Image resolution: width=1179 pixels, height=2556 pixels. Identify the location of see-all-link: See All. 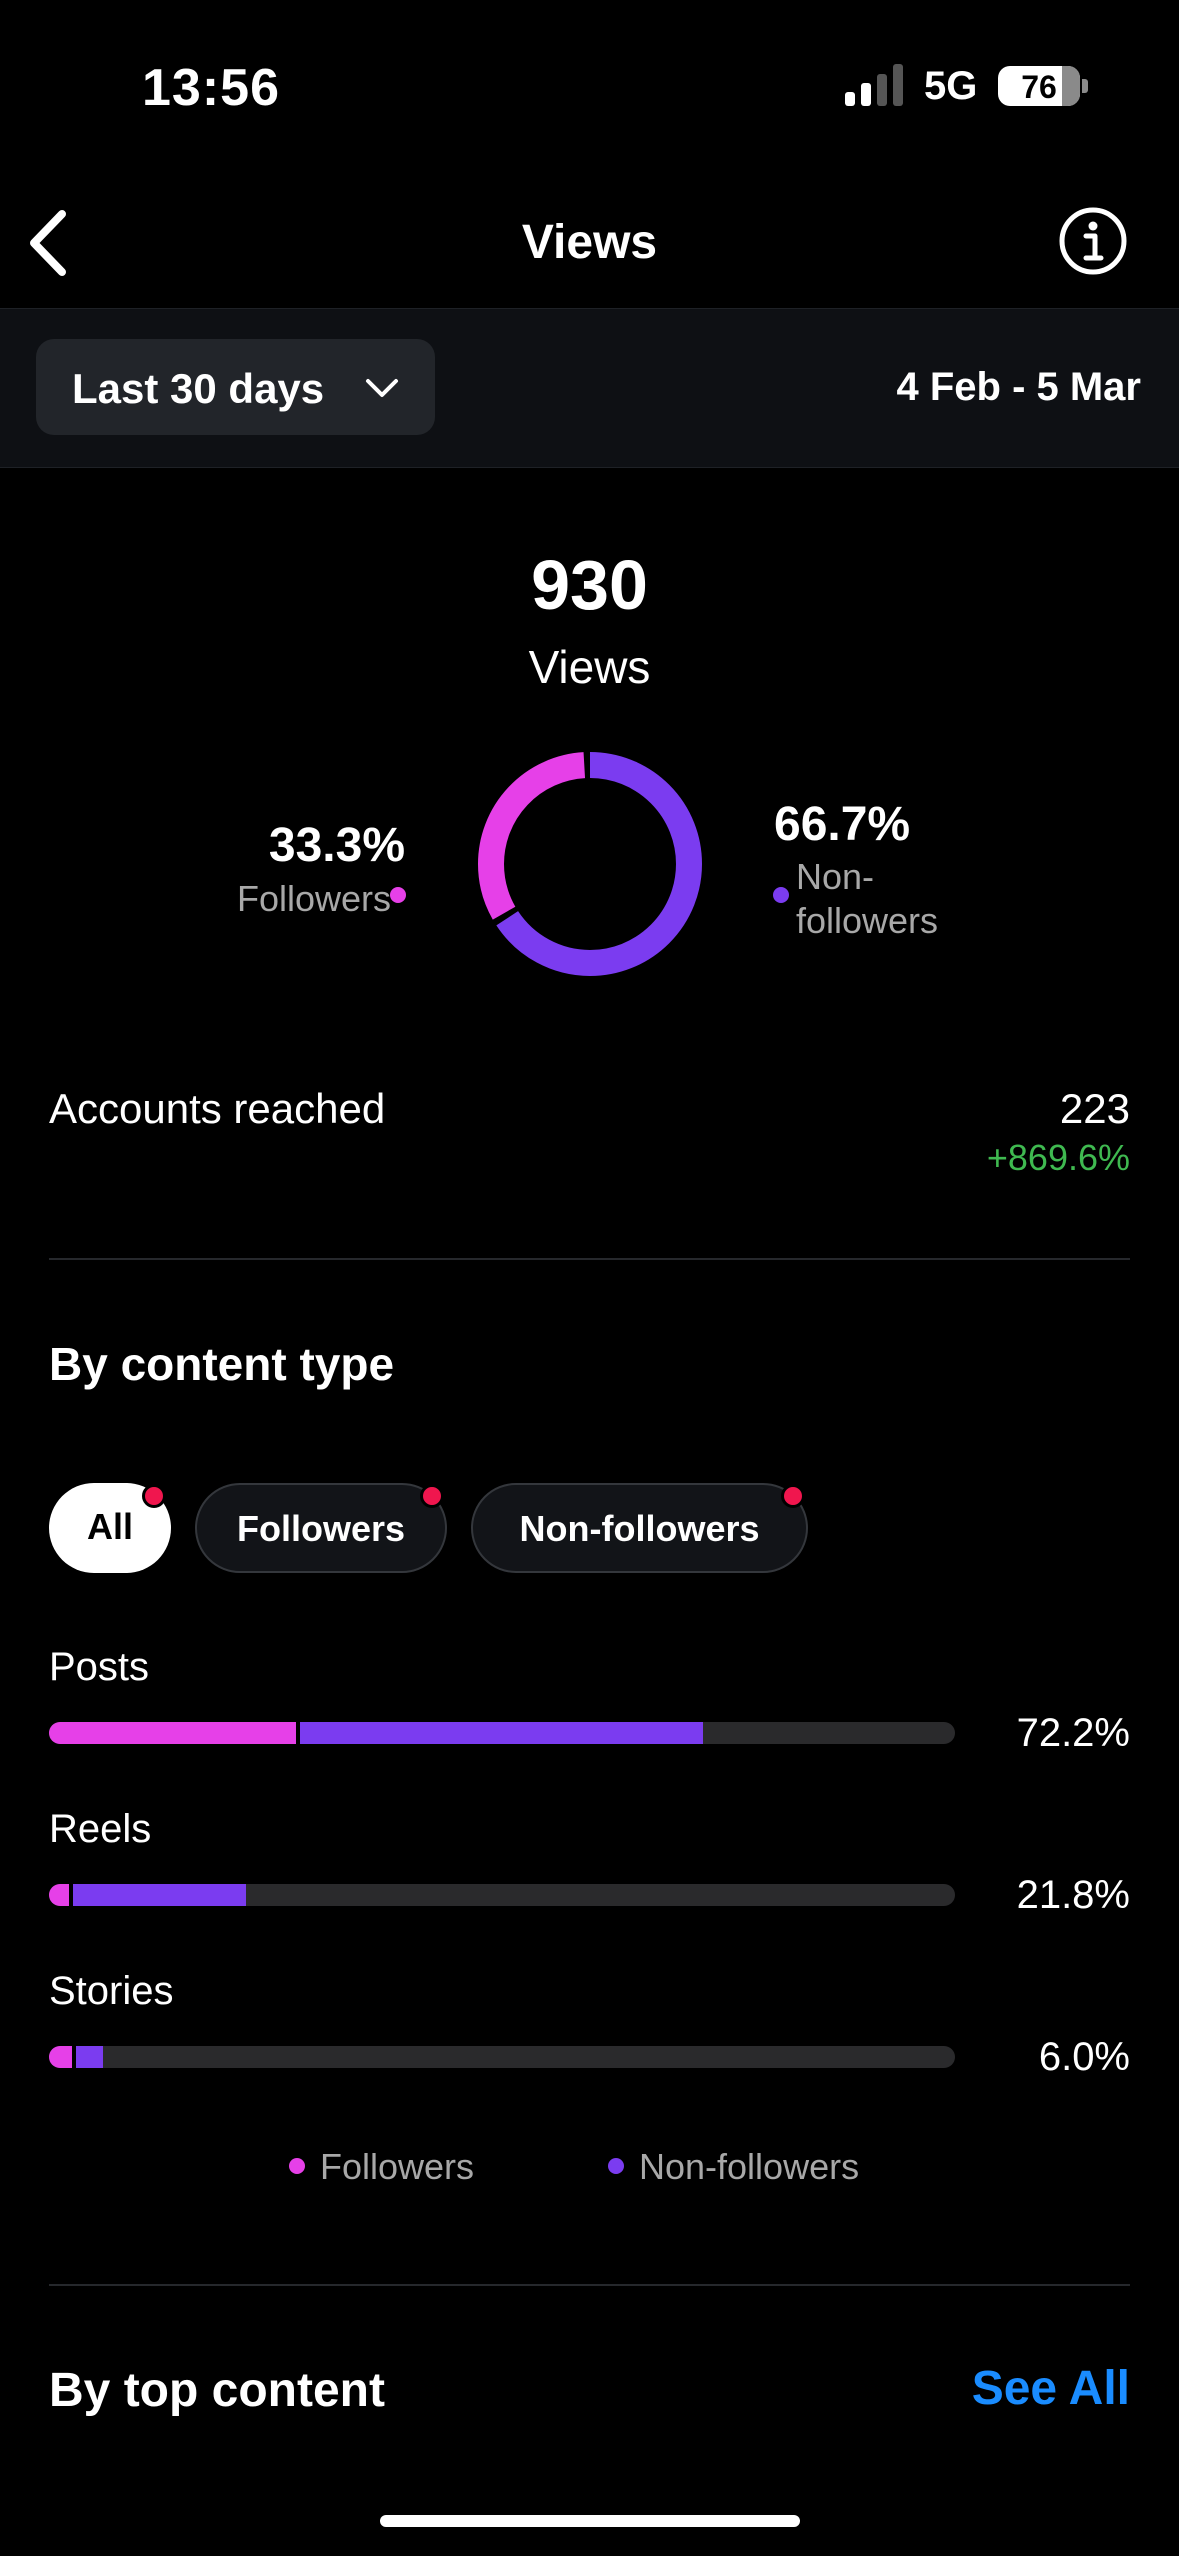
(1051, 2388).